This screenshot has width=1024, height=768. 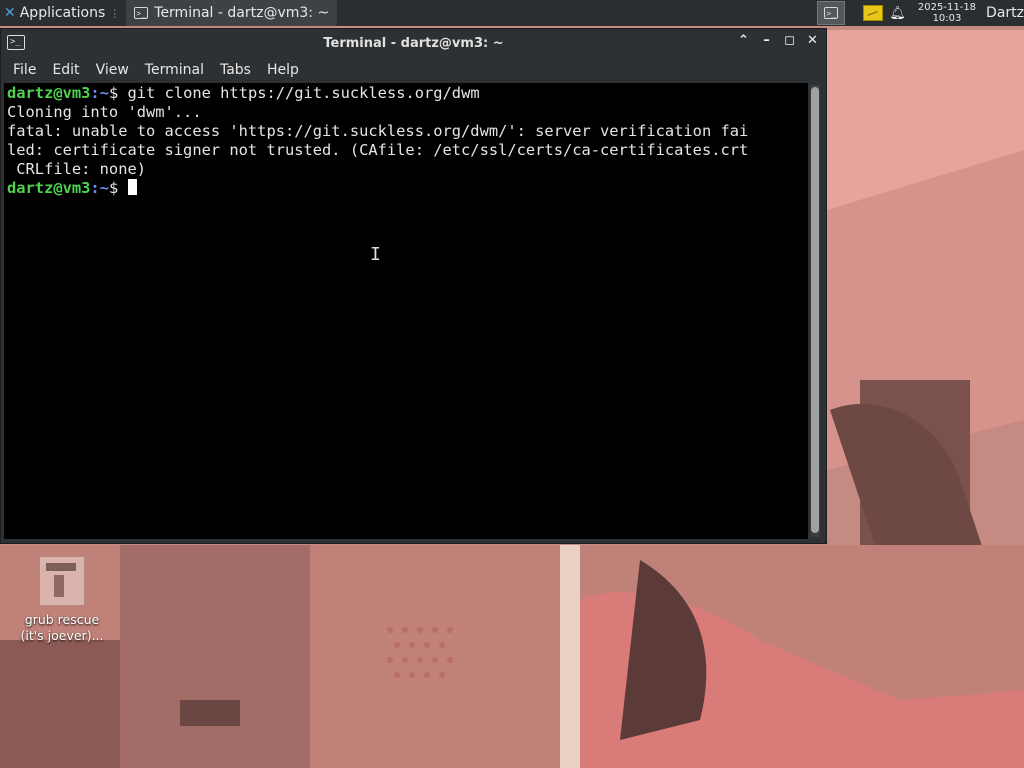 I want to click on menu-edit: Edit, so click(x=65, y=70).